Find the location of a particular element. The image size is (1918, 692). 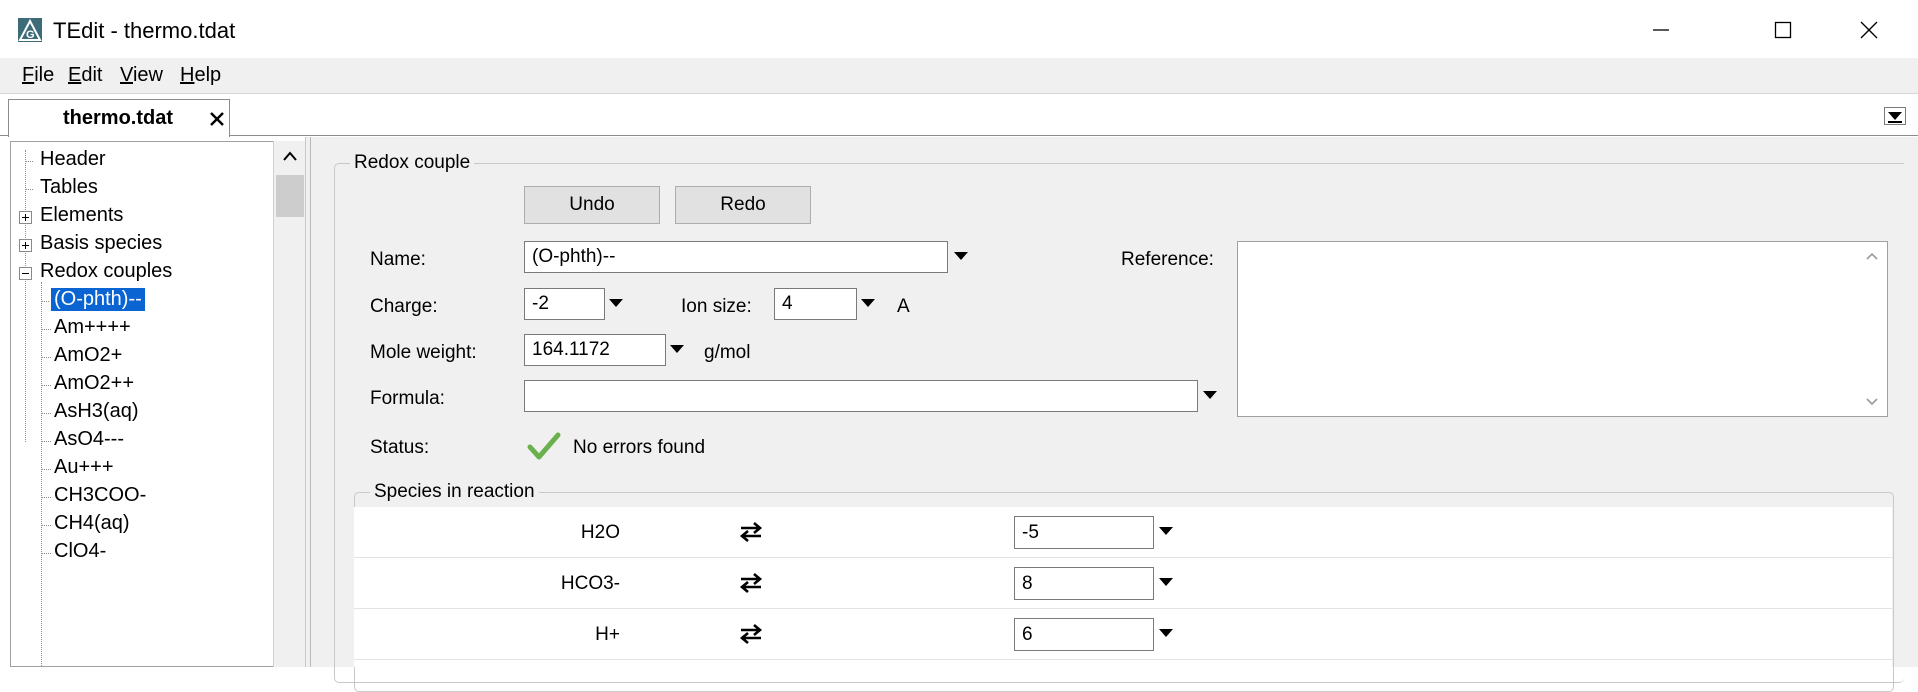

tree-item-redox-child: AmO2+ is located at coordinates (88, 355).